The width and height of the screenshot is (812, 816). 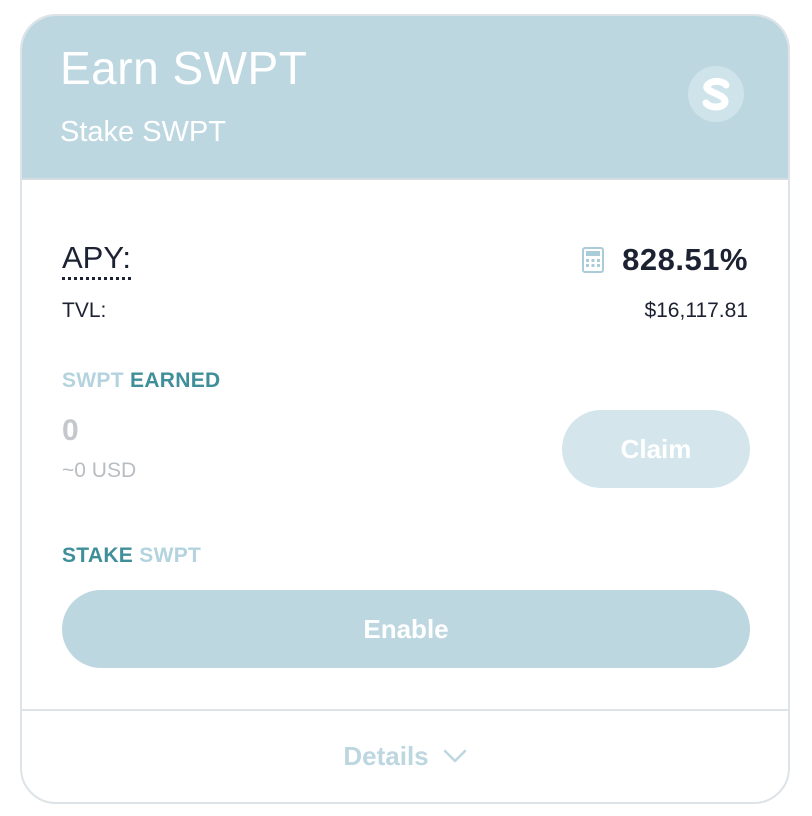 I want to click on apy-value: 828.51%, so click(x=685, y=259).